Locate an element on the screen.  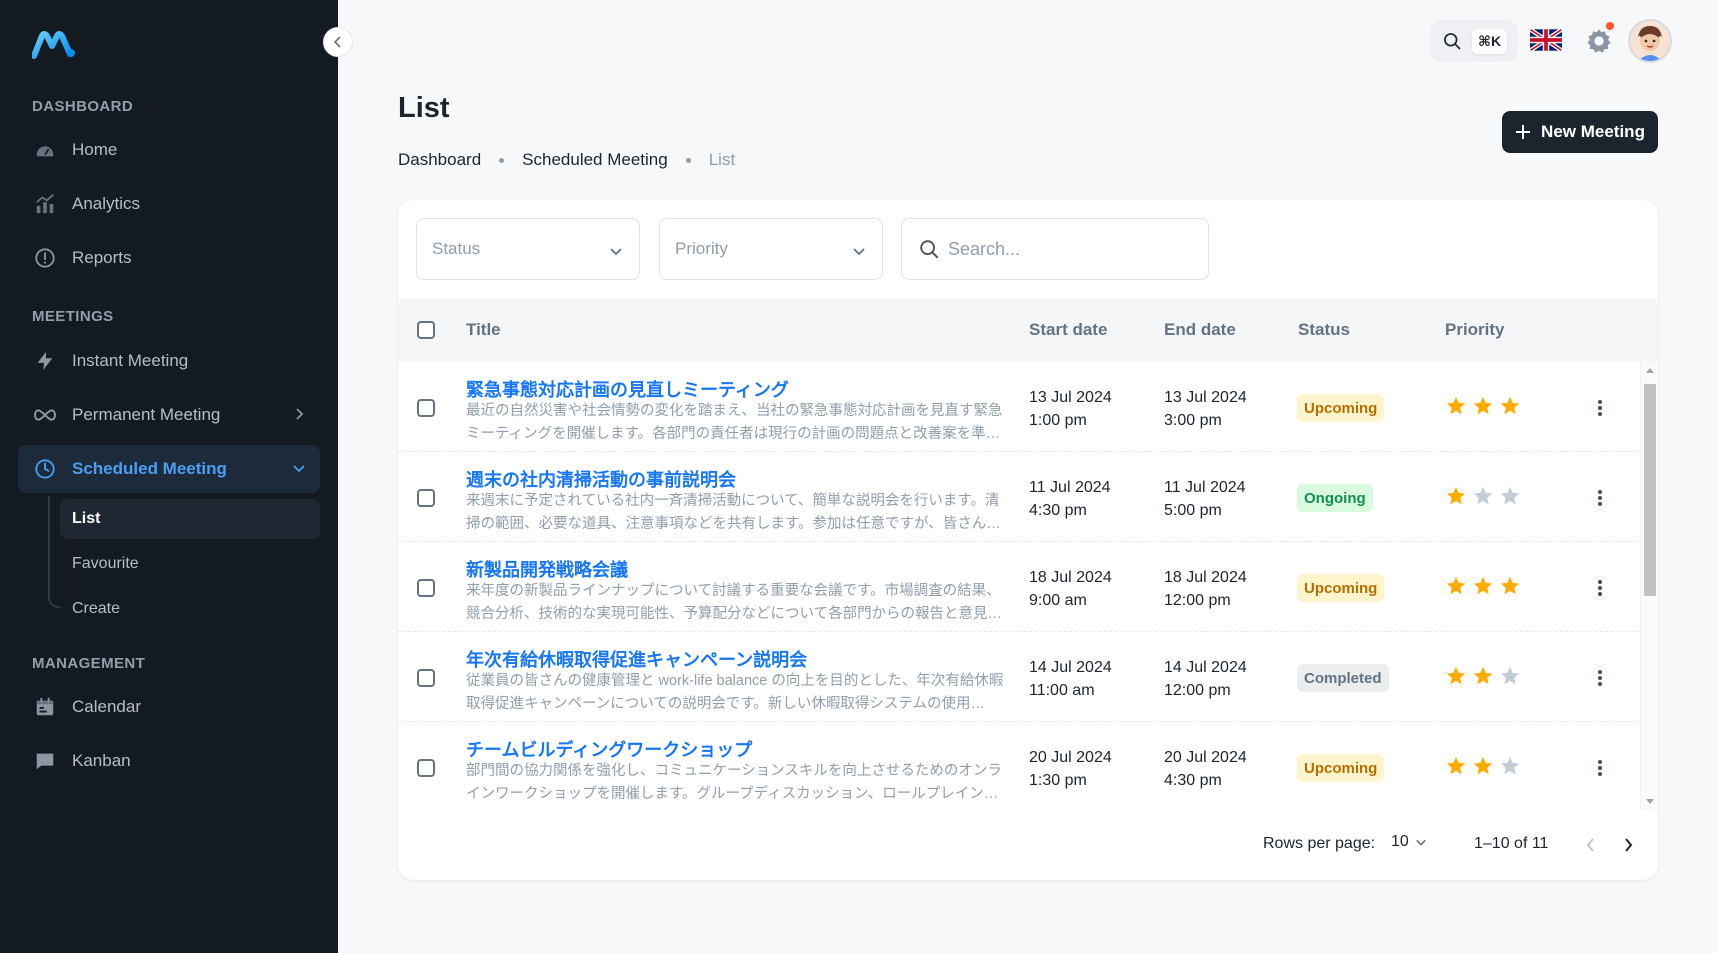
settings-gear-icon is located at coordinates (1599, 41).